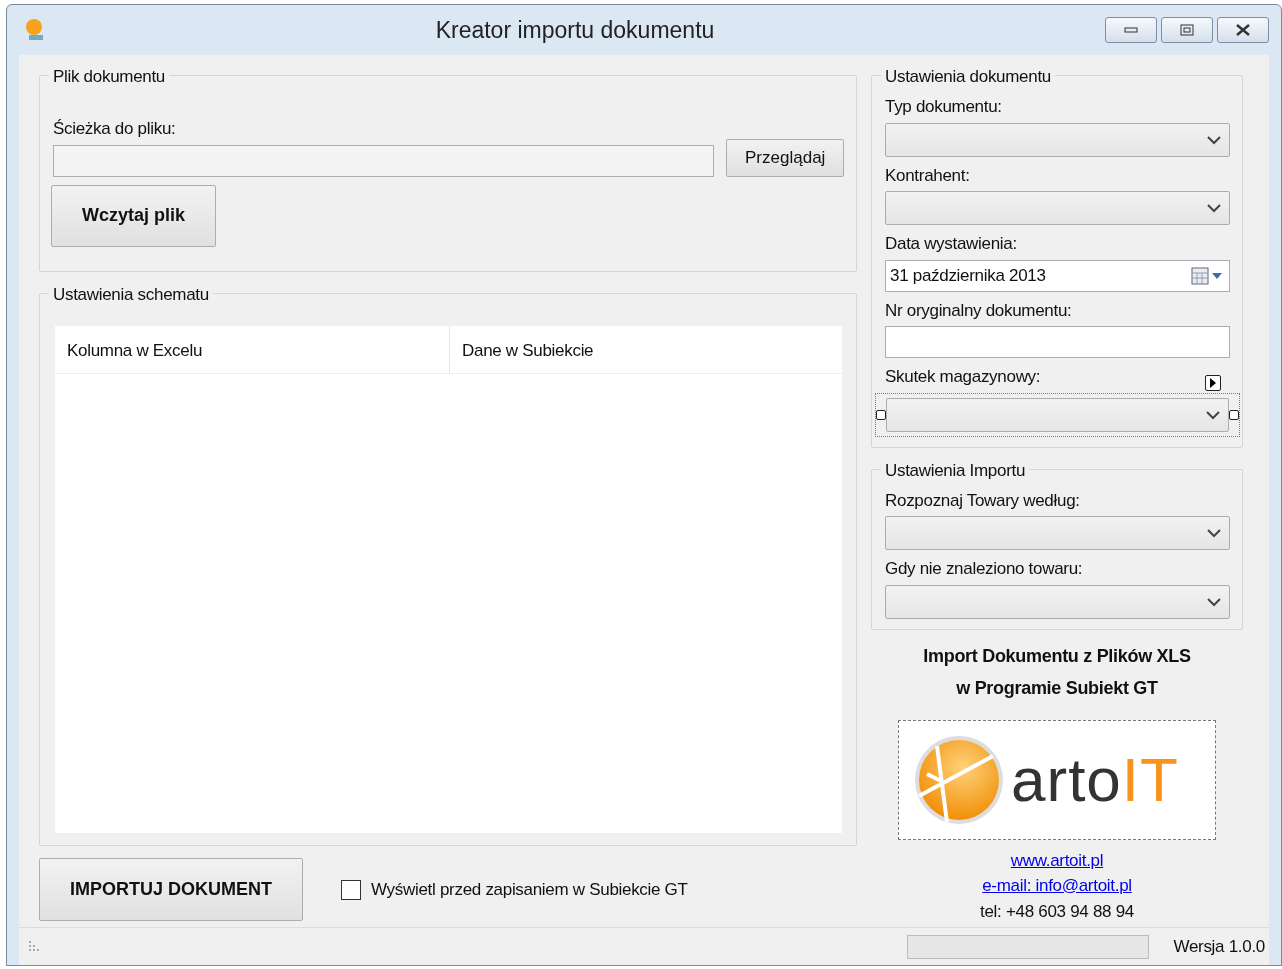  What do you see at coordinates (1057, 656) in the screenshot?
I see `heading-text: Import Dokumentu z Plików XLS` at bounding box center [1057, 656].